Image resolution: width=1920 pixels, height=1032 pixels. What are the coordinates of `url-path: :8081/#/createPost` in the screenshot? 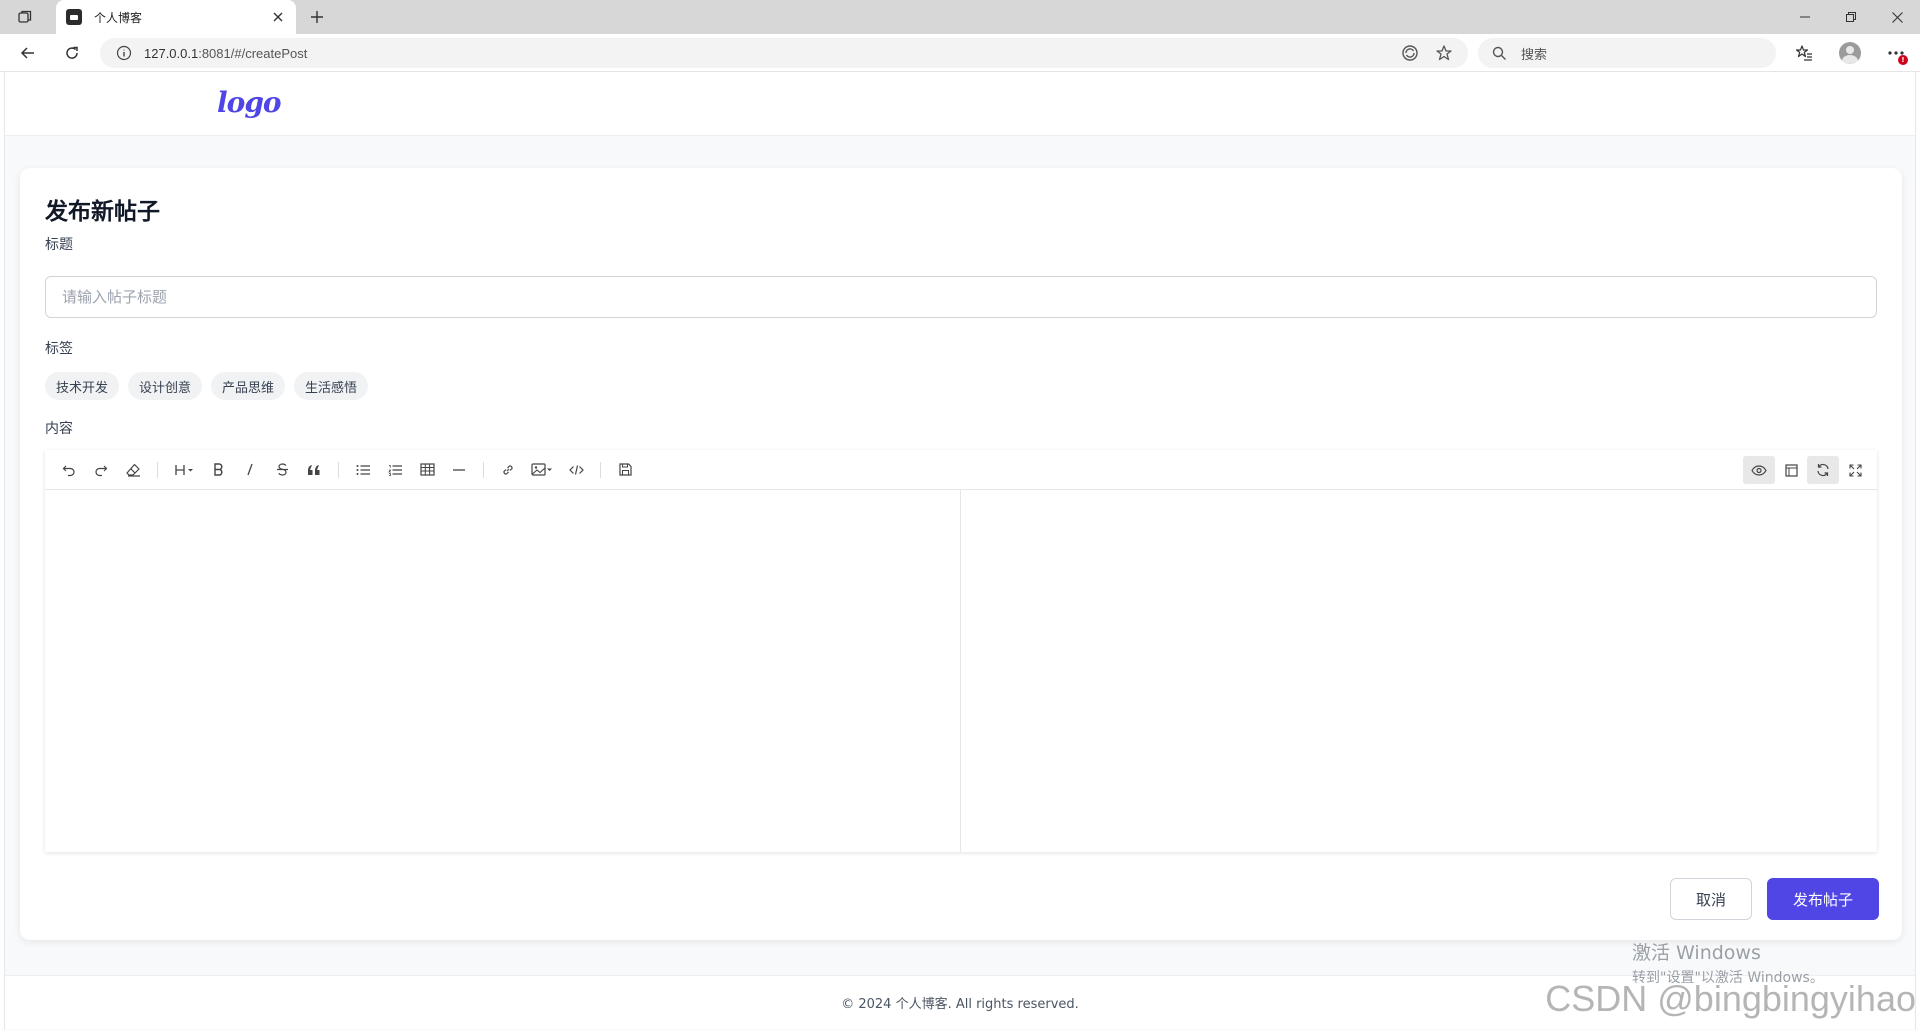 It's located at (253, 53).